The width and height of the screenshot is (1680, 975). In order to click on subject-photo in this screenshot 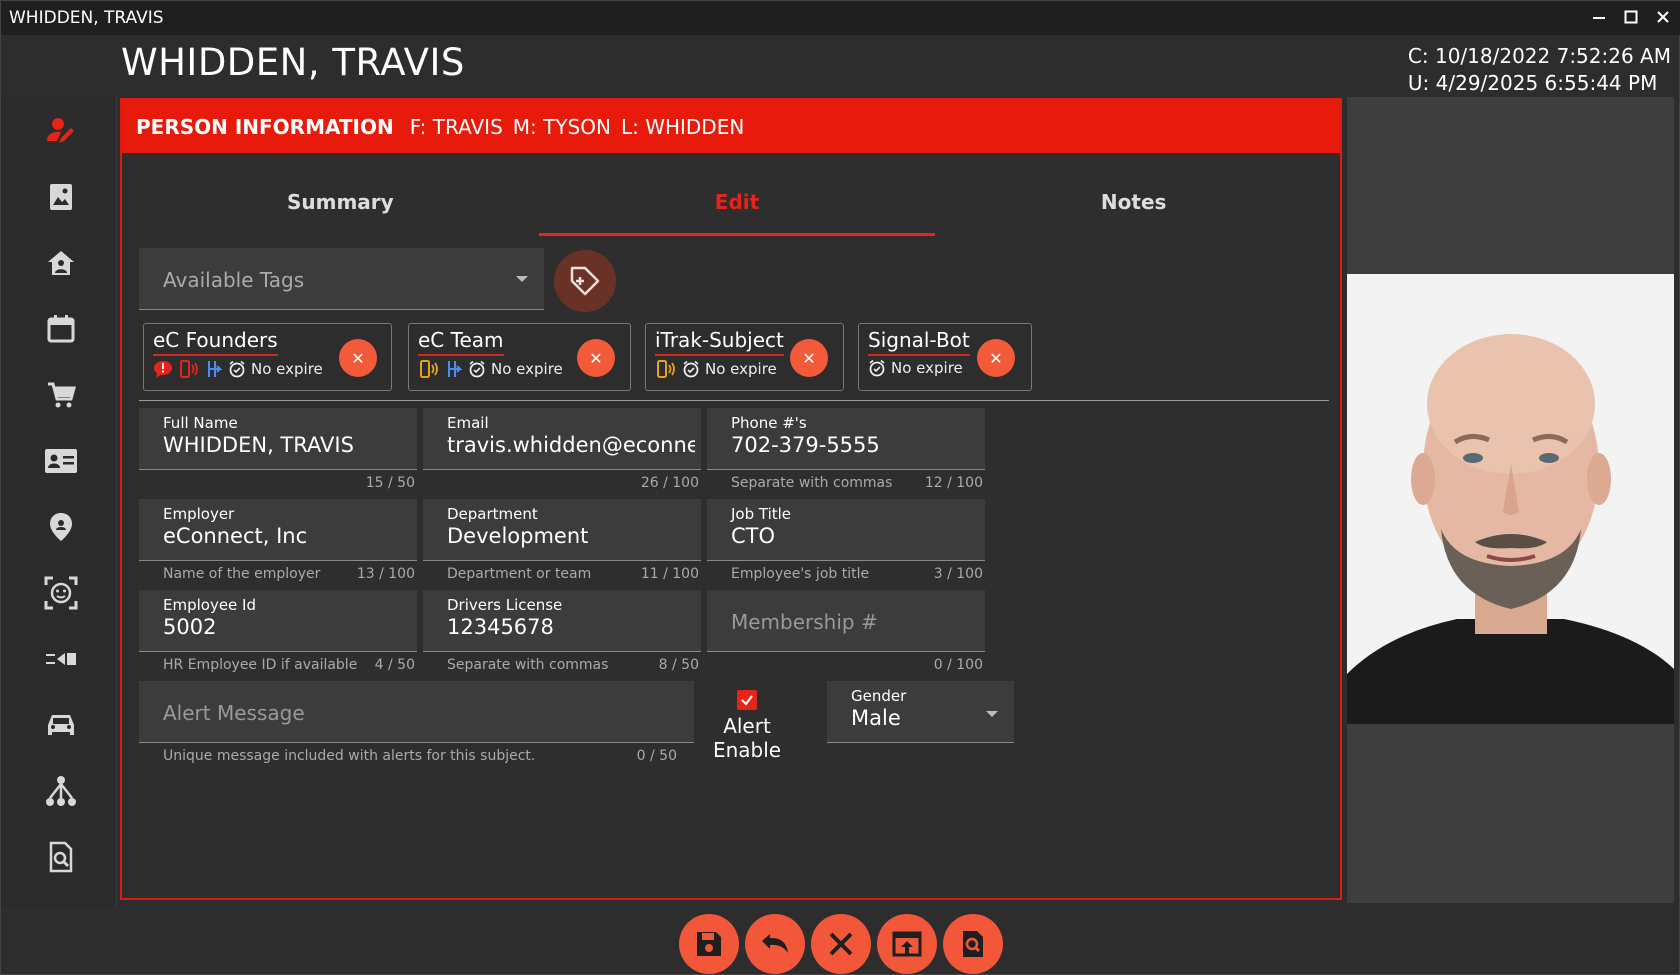, I will do `click(1510, 499)`.